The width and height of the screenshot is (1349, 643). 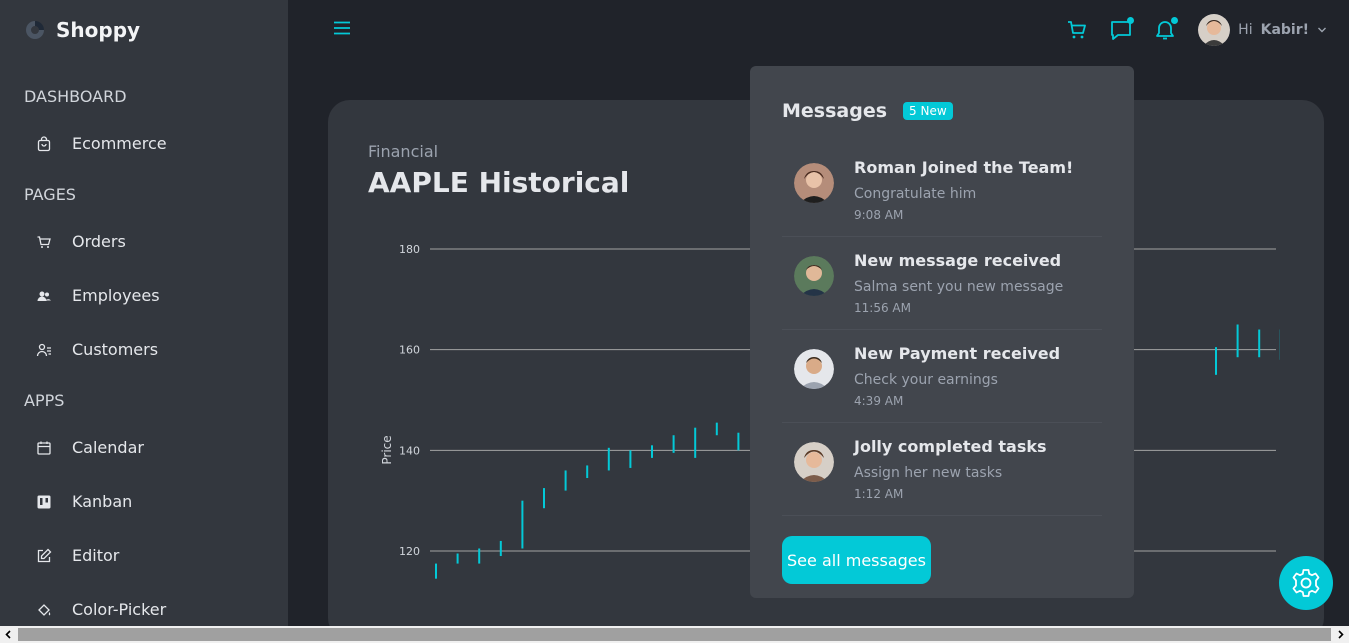 I want to click on sidebar-item-label: Color-Picker, so click(x=119, y=609).